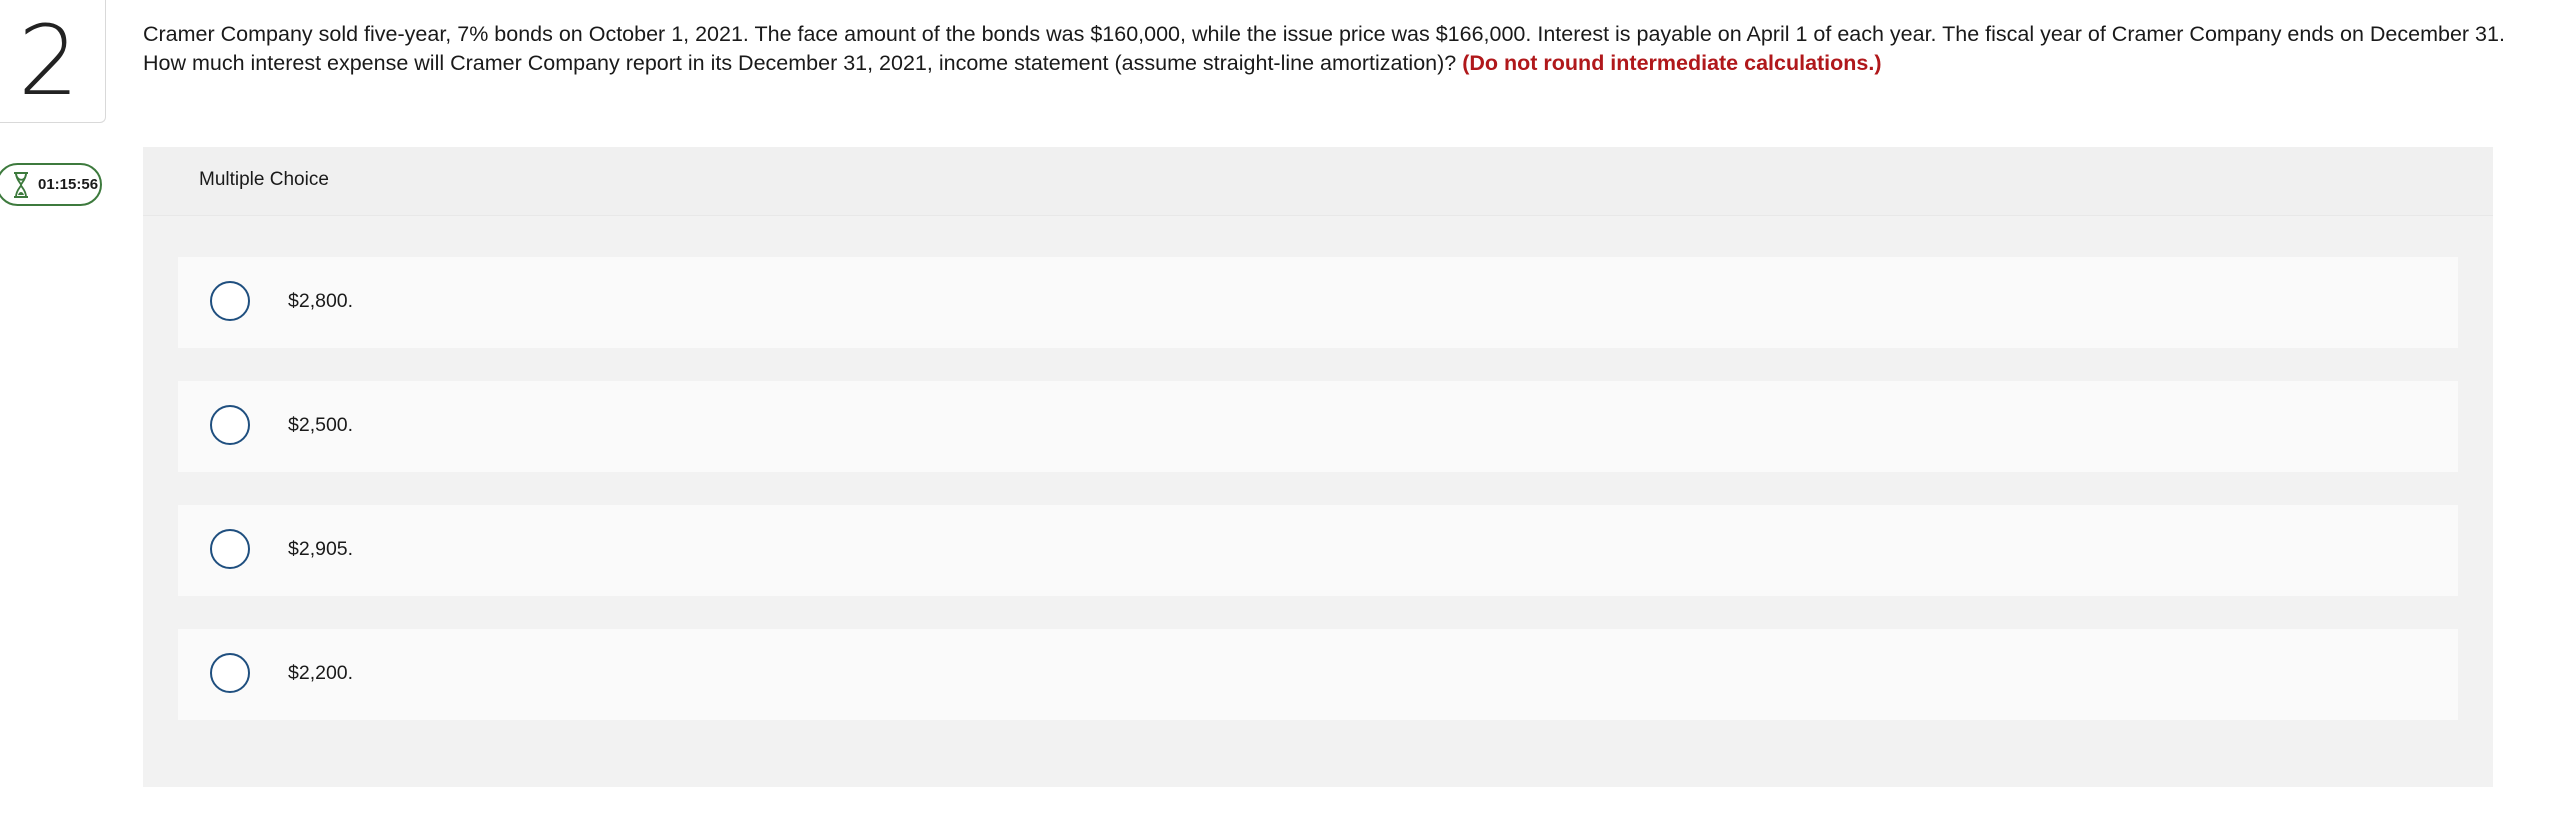  I want to click on choice-option-2: $2,500., so click(1318, 426).